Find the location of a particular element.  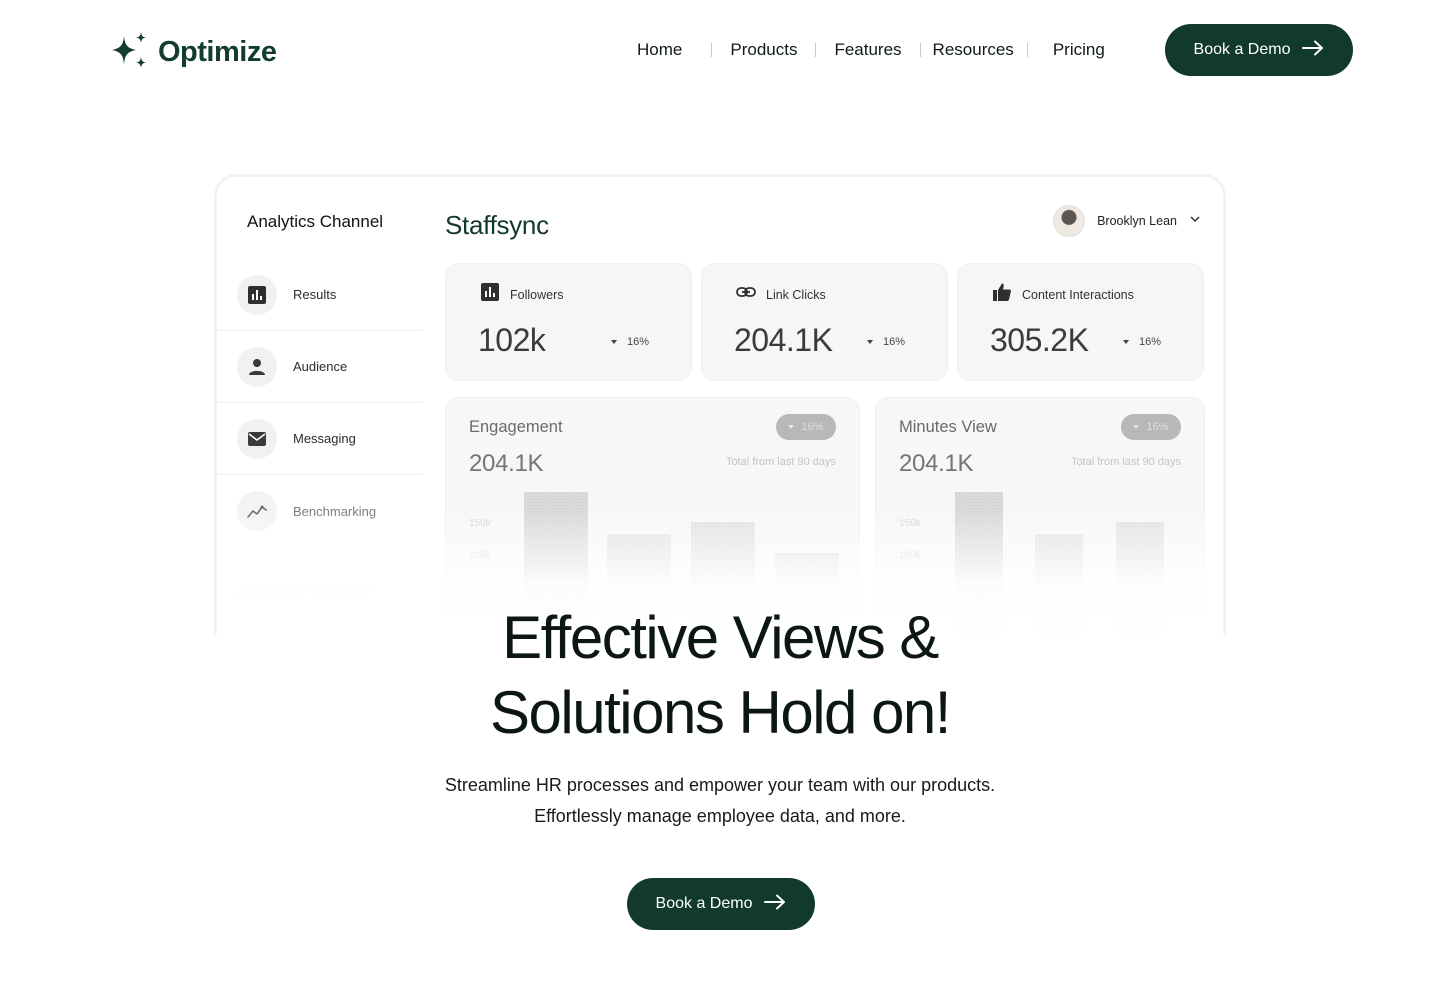

mail-icon is located at coordinates (257, 438).